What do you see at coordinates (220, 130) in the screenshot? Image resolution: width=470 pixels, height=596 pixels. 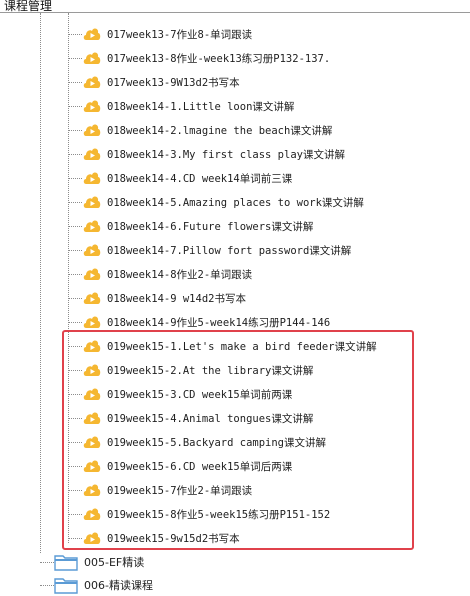 I see `lesson-label: 018week14-2.lmagine the beach课文讲解` at bounding box center [220, 130].